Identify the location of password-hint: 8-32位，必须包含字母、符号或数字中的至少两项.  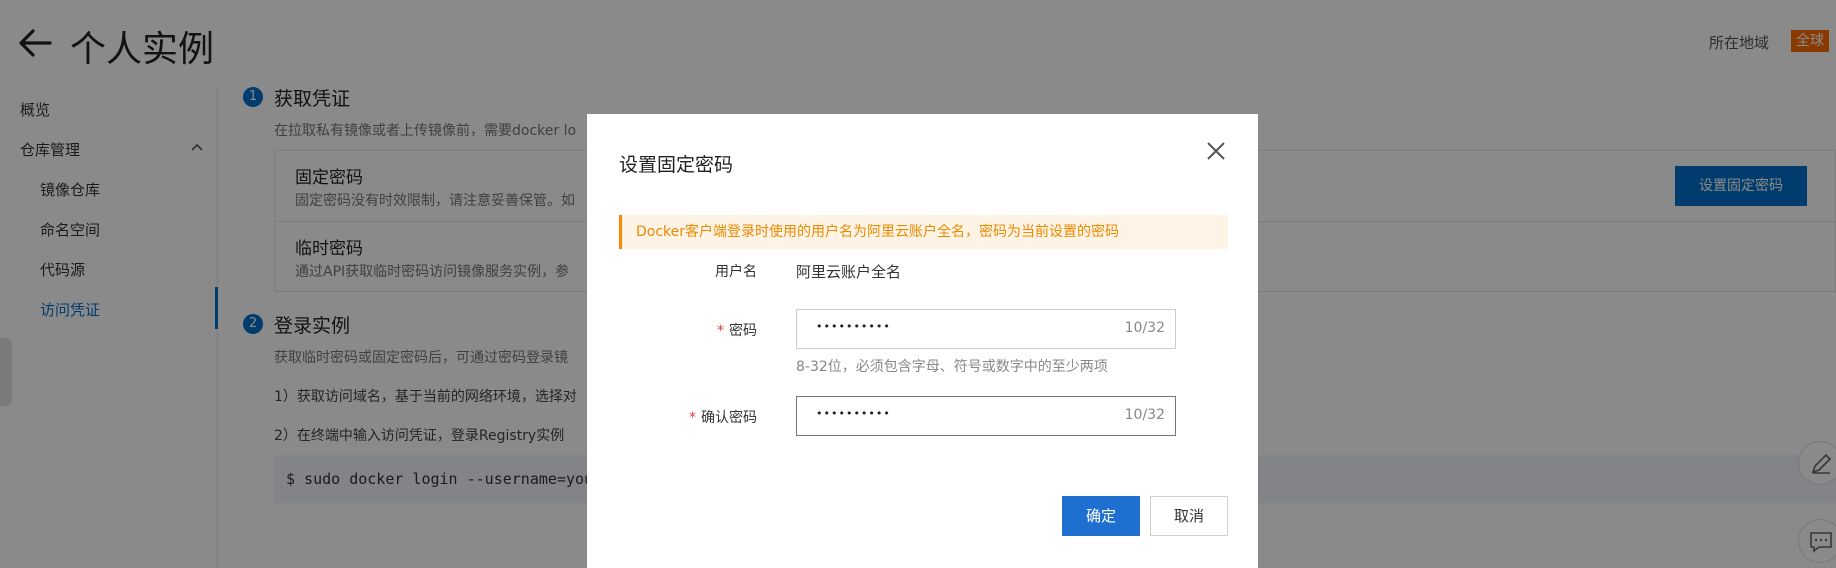
(952, 367).